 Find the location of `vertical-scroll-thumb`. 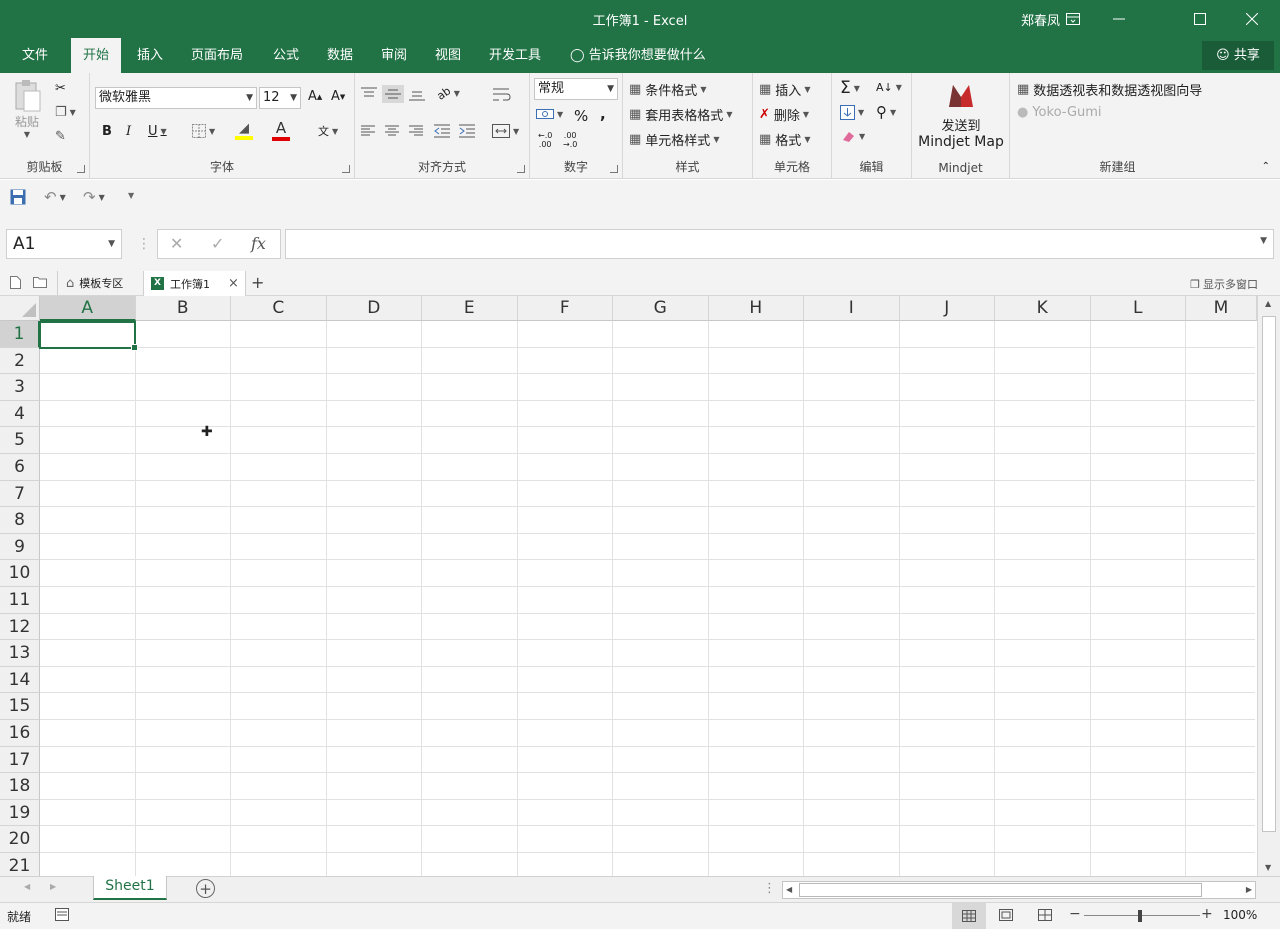

vertical-scroll-thumb is located at coordinates (1269, 574).